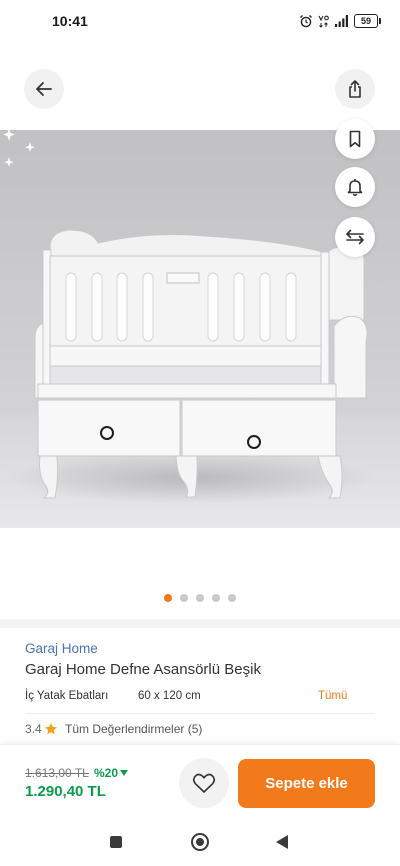 The height and width of the screenshot is (866, 400). I want to click on star-icon, so click(51, 729).